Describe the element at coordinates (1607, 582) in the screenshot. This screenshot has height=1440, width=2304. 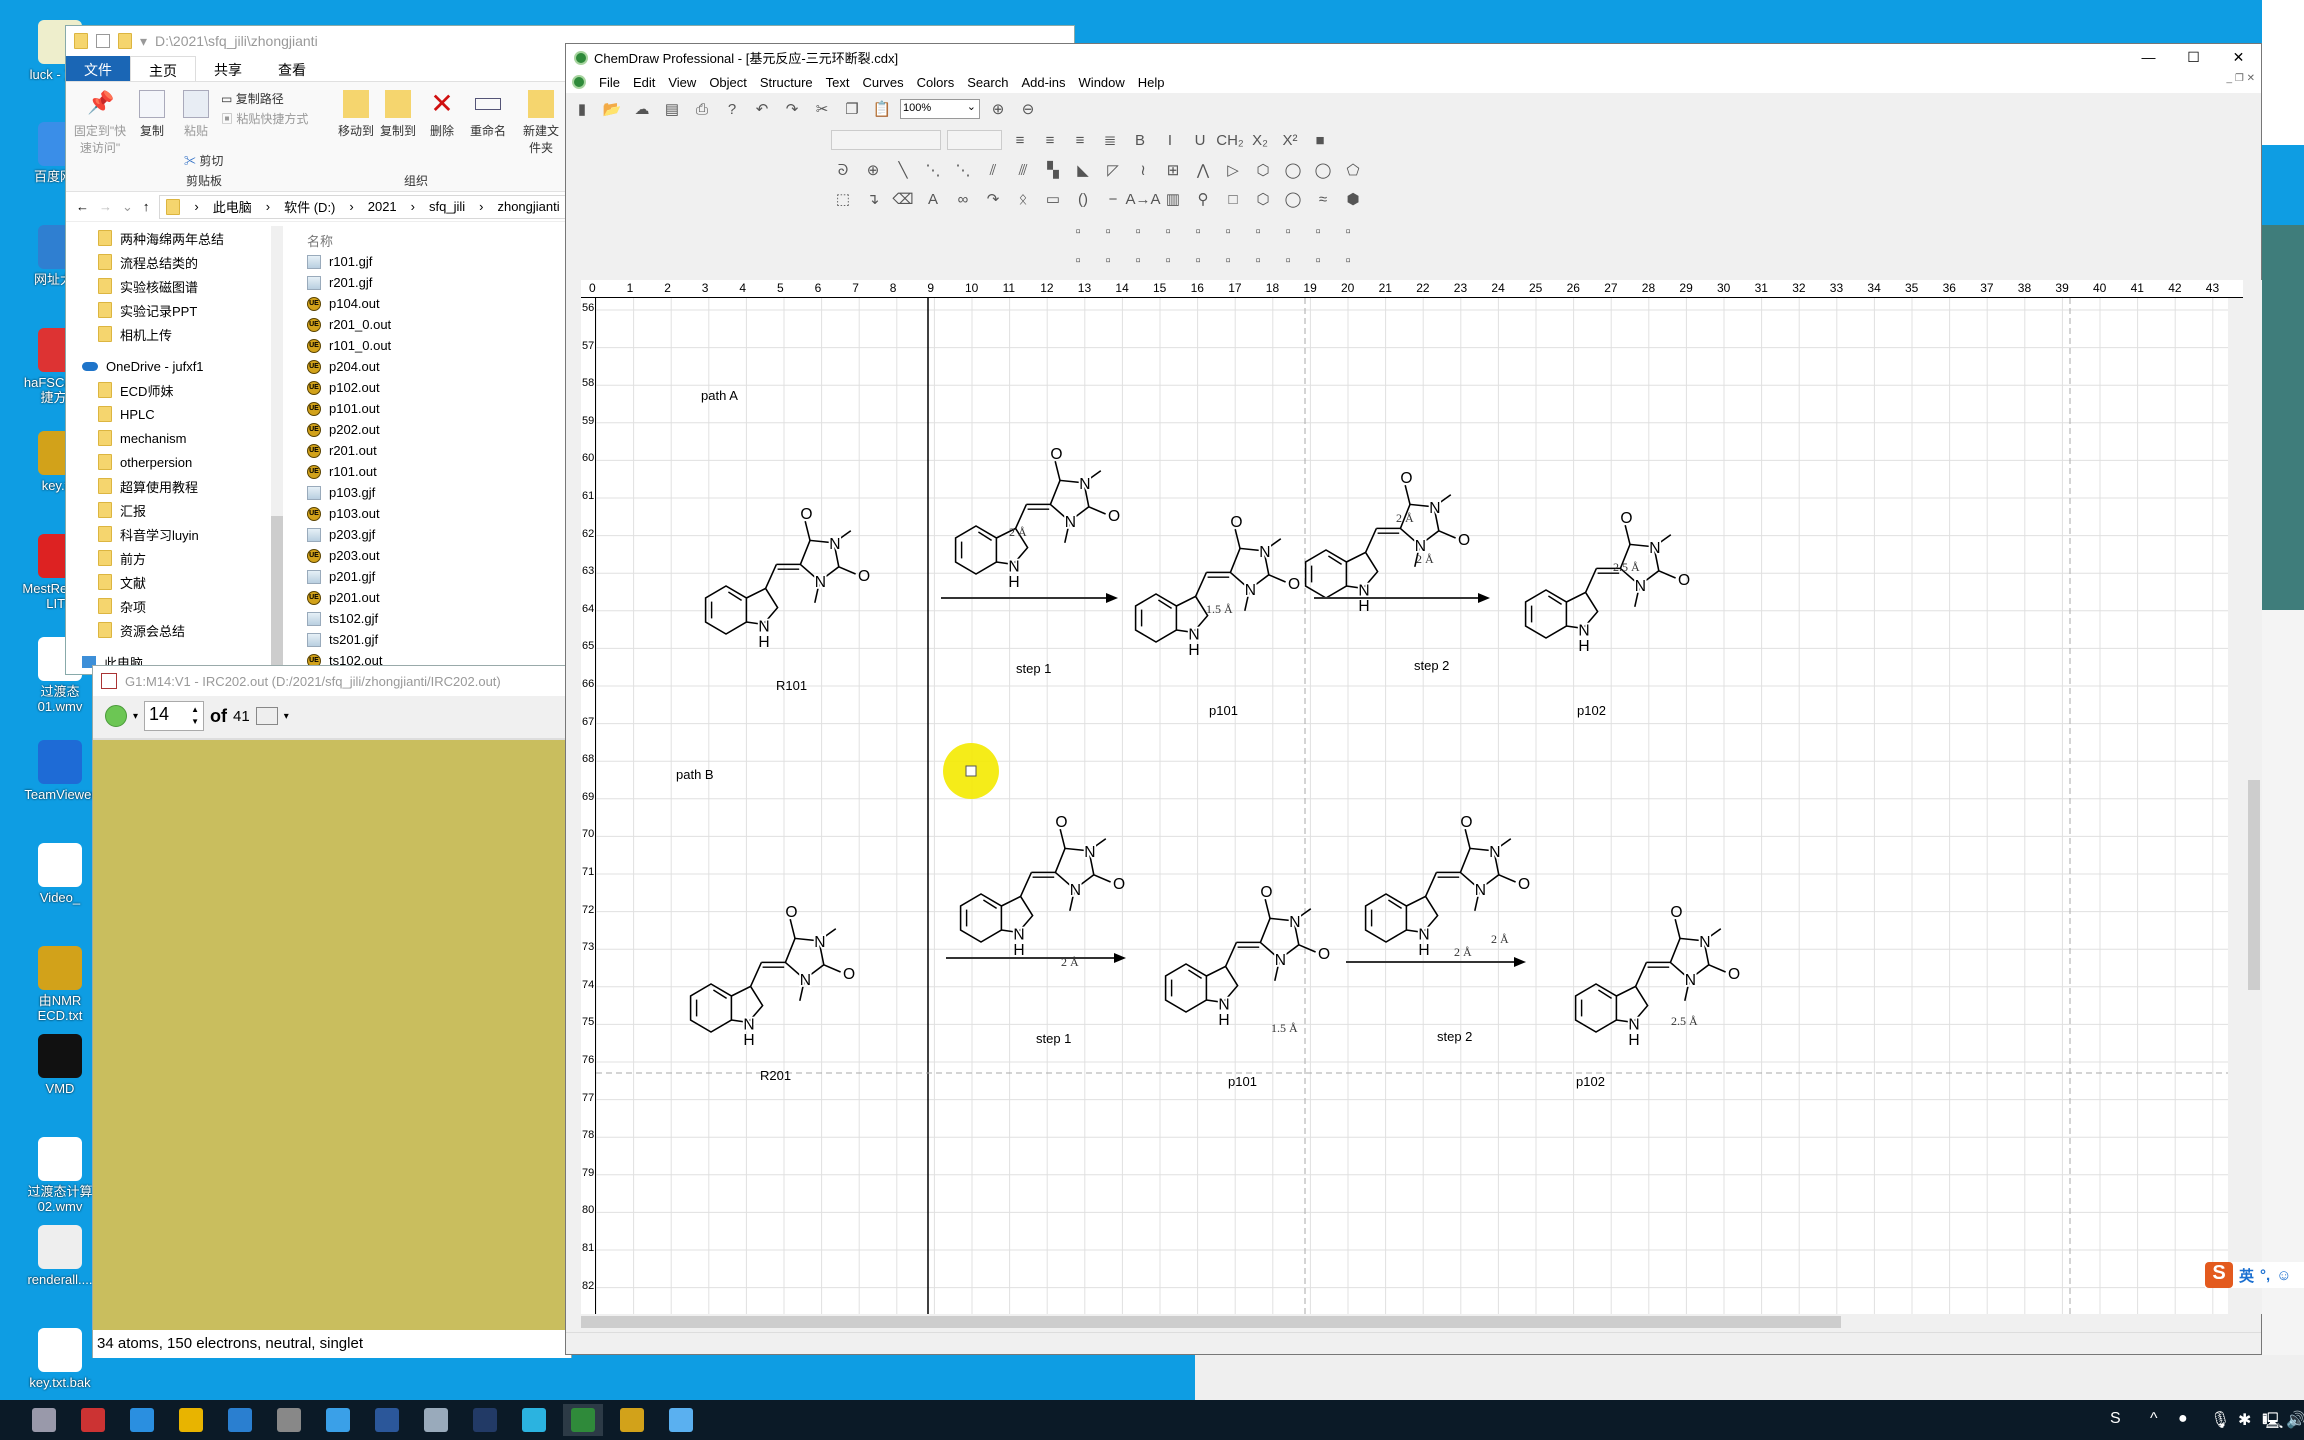
I see `molecule-p102-a` at that location.